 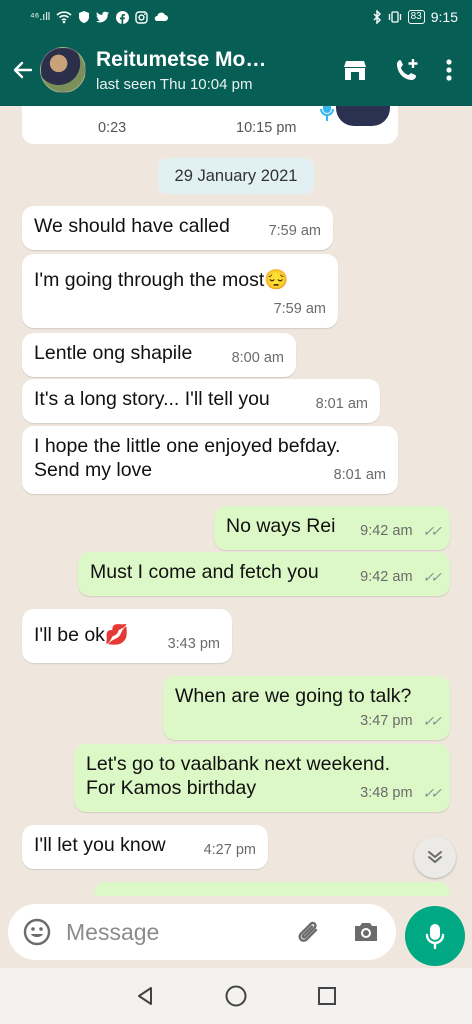 I want to click on battery-indicator: 83, so click(x=416, y=17).